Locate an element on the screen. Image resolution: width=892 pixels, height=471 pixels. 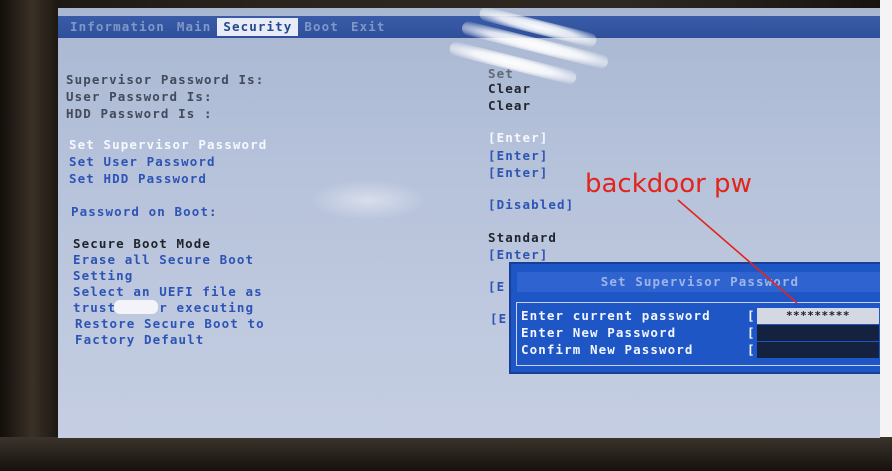
new-password-input is located at coordinates (818, 333).